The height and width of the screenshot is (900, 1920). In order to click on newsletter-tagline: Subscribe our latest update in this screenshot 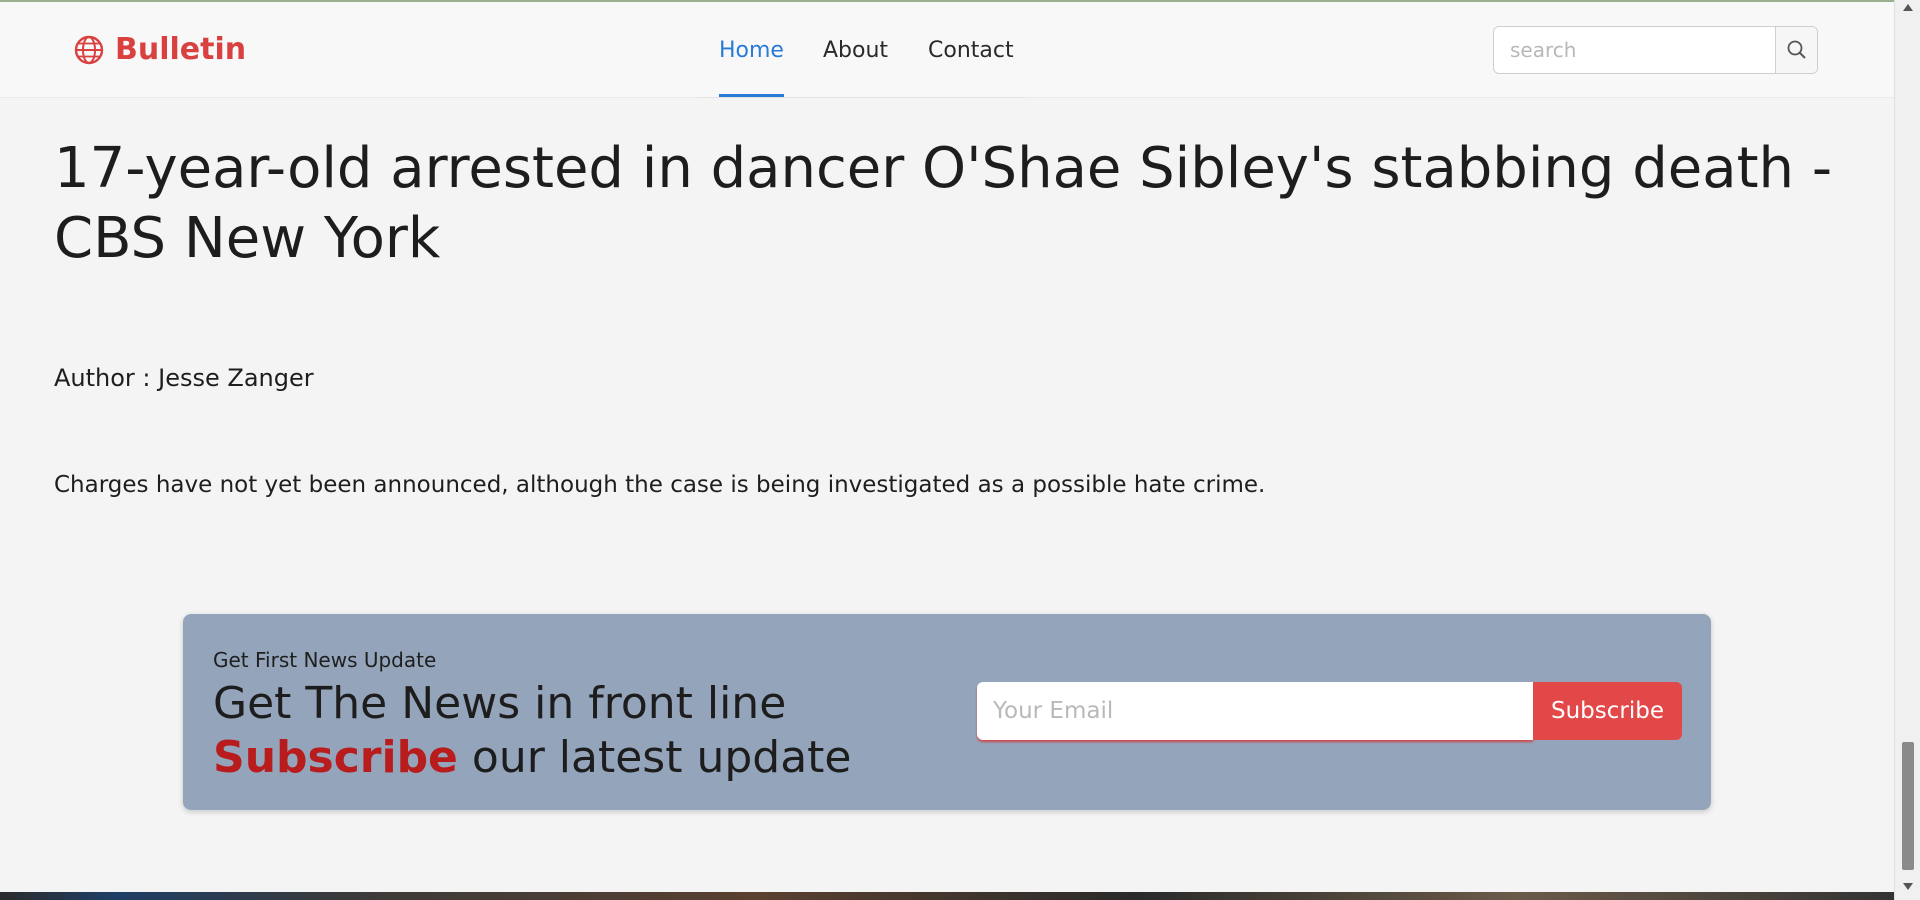, I will do `click(532, 757)`.